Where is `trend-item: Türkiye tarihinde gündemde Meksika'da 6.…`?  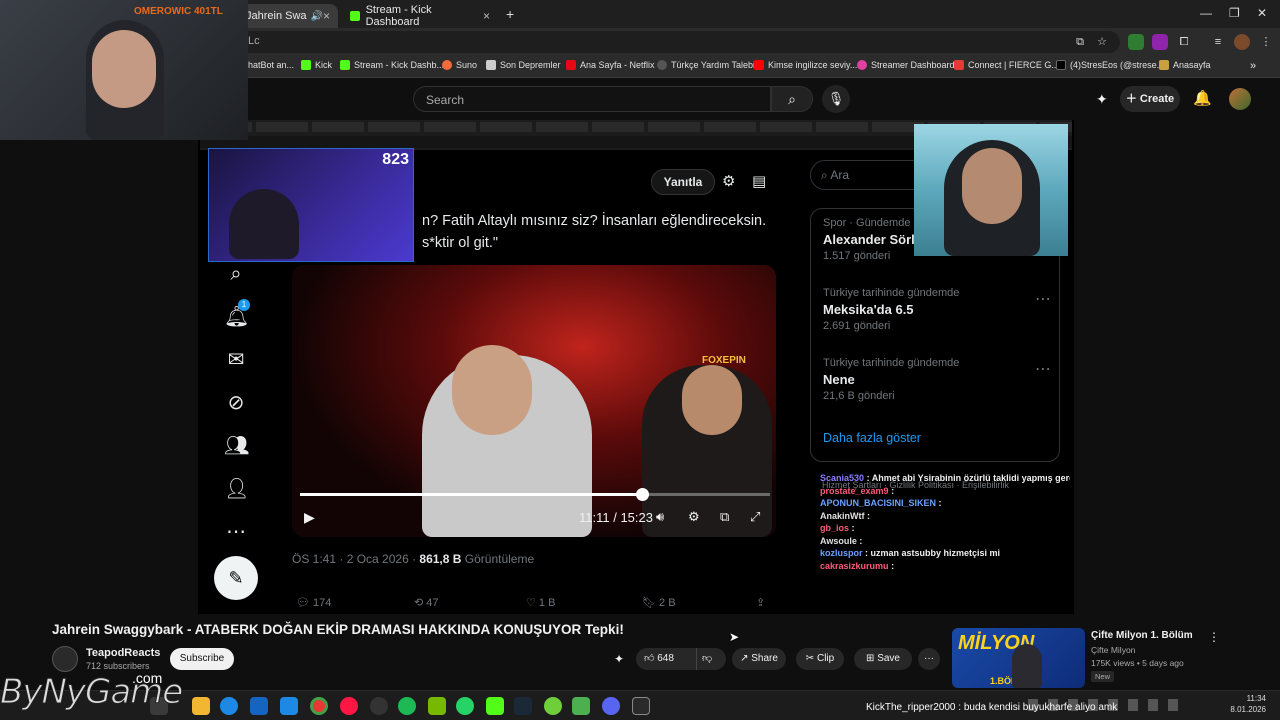
trend-item: Türkiye tarihinde gündemde Meksika'da 6.… is located at coordinates (891, 309).